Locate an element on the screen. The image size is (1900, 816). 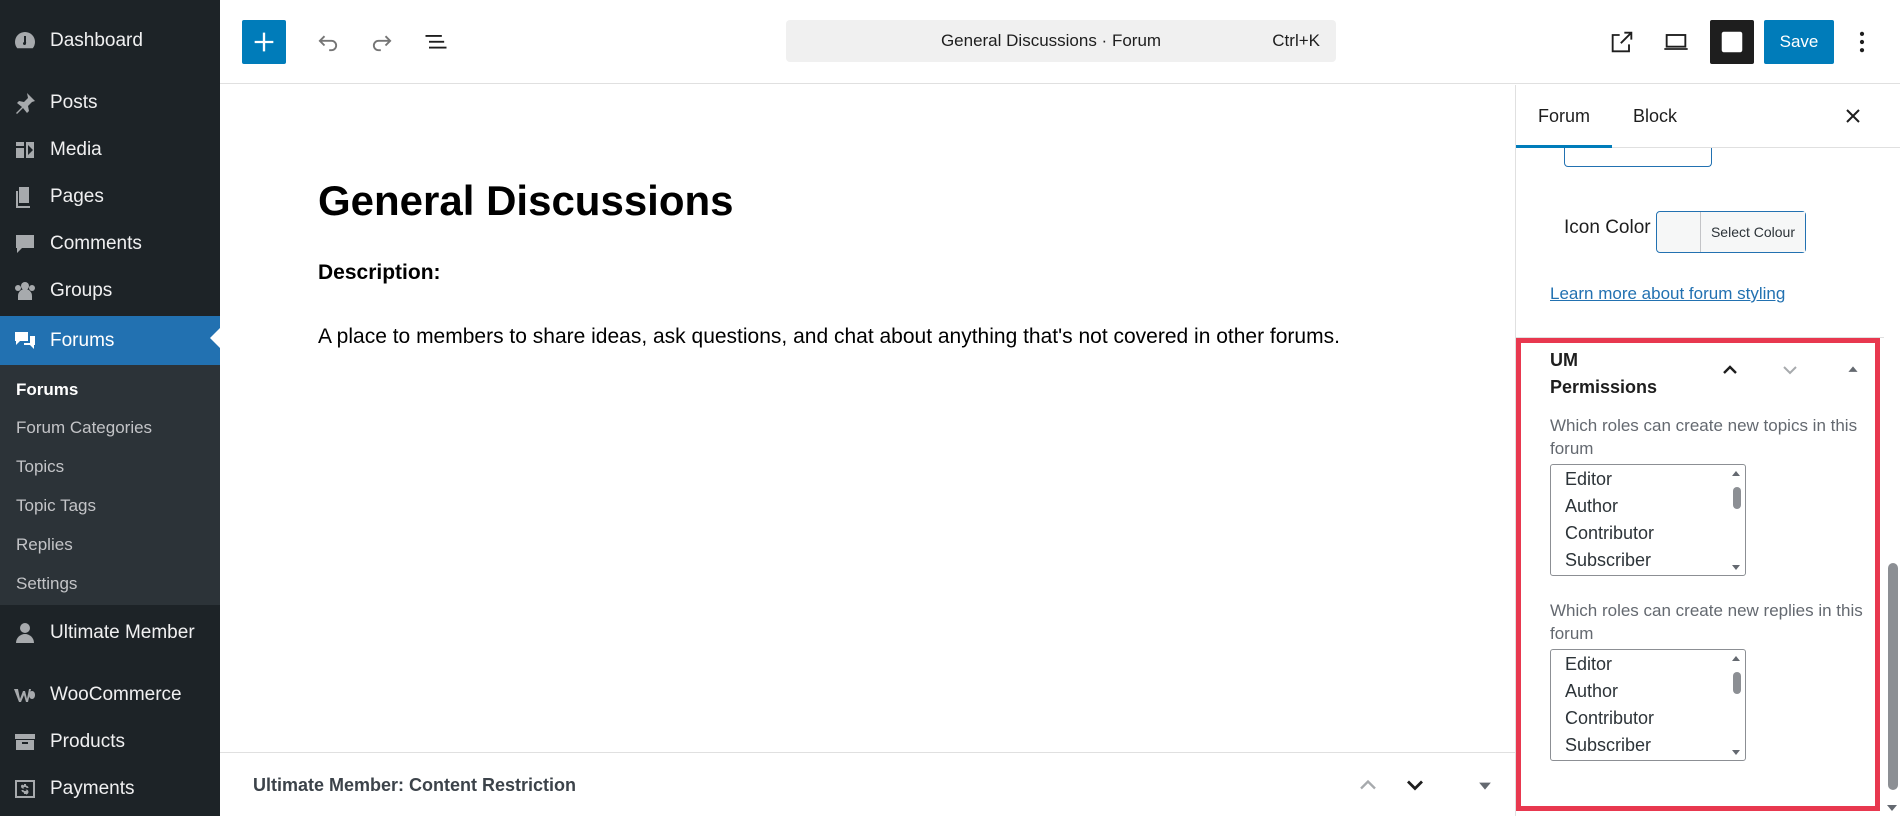
menu-label: Posts is located at coordinates (74, 102).